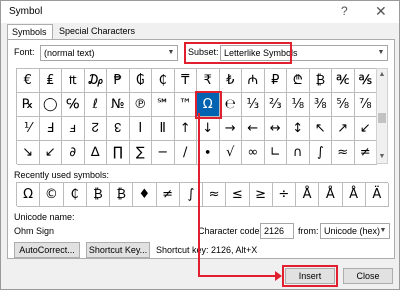 This screenshot has height=290, width=400. I want to click on recent-symbol-cell: ♦, so click(145, 195).